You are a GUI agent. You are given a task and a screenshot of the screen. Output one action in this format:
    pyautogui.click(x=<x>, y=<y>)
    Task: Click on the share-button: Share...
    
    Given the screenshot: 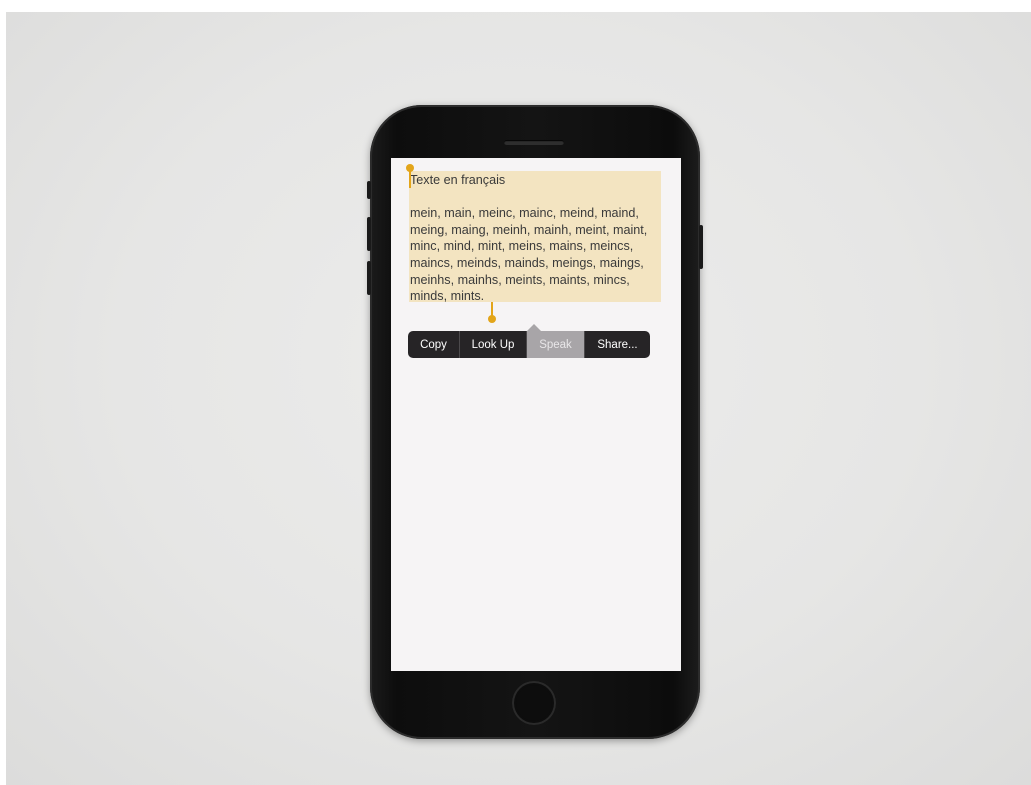 What is the action you would take?
    pyautogui.click(x=617, y=344)
    